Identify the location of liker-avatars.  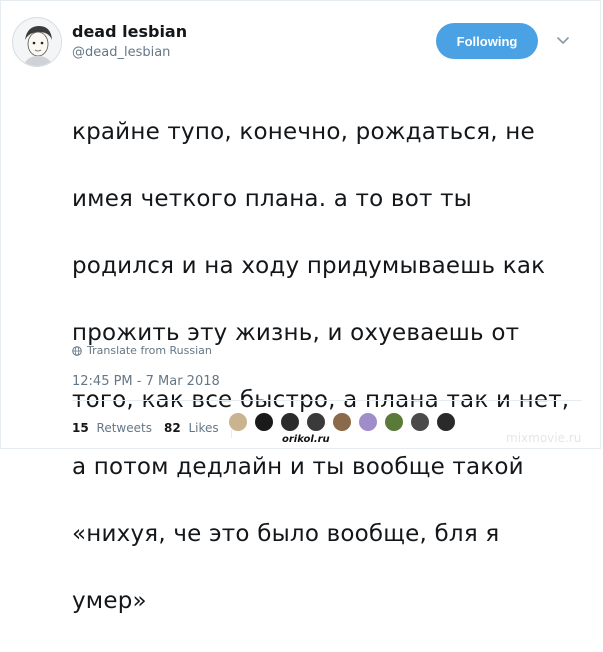
(342, 422).